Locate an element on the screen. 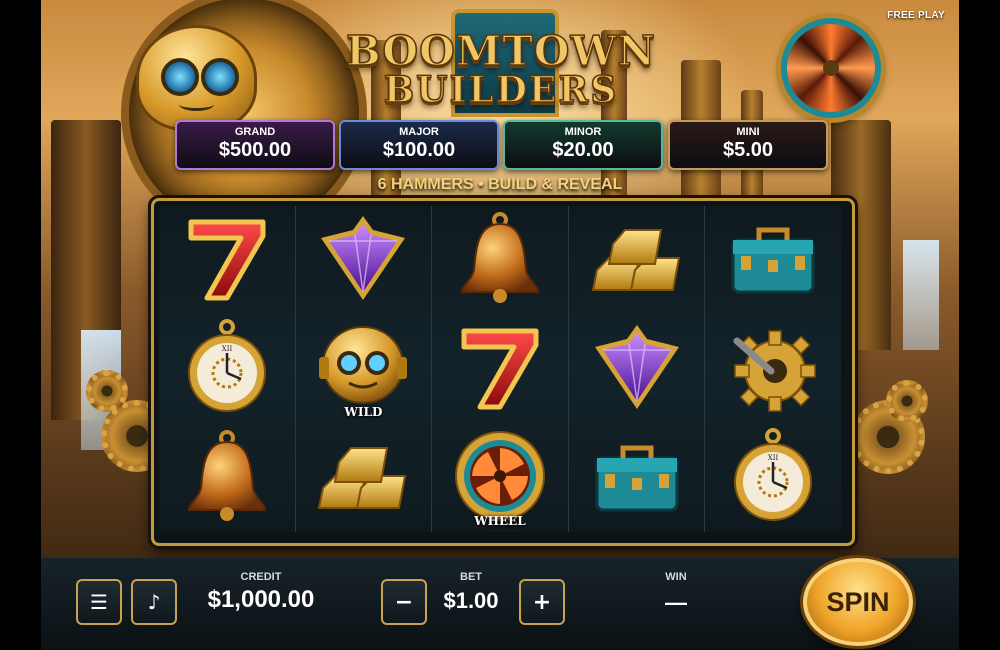  reel-column: WHEEL is located at coordinates (500, 369).